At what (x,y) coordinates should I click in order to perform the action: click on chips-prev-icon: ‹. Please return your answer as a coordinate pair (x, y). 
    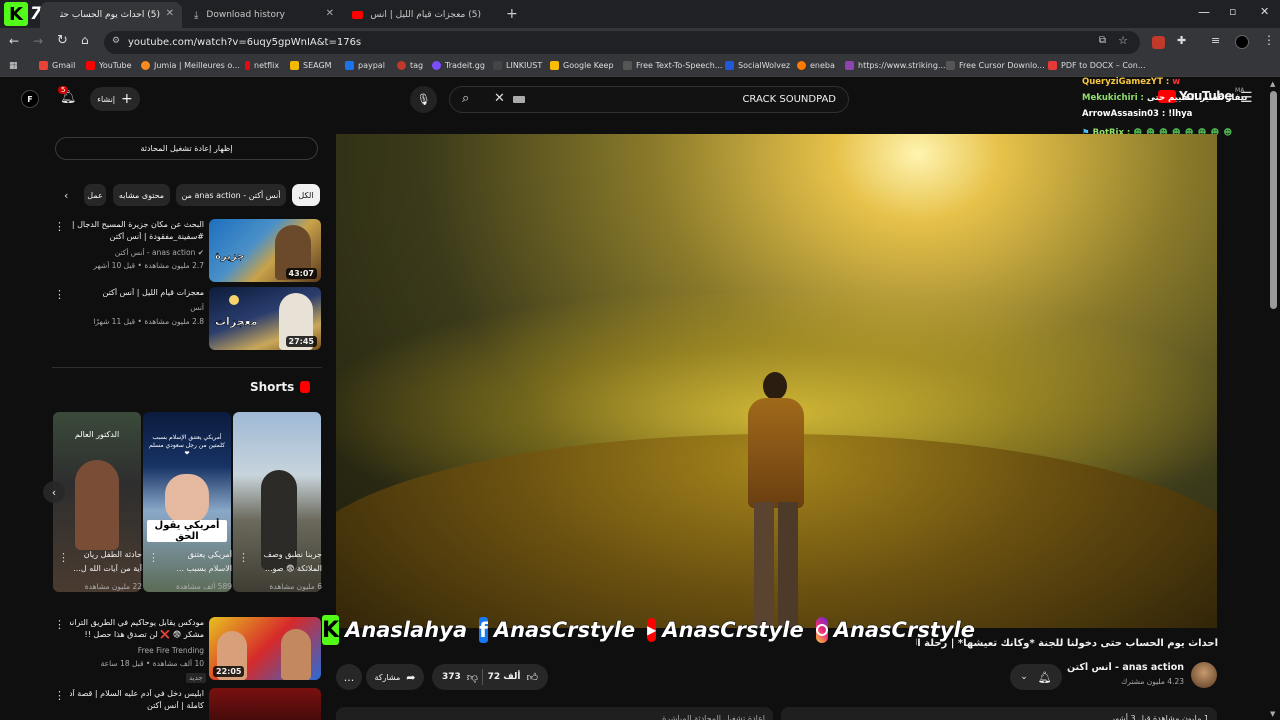
    Looking at the image, I should click on (66, 195).